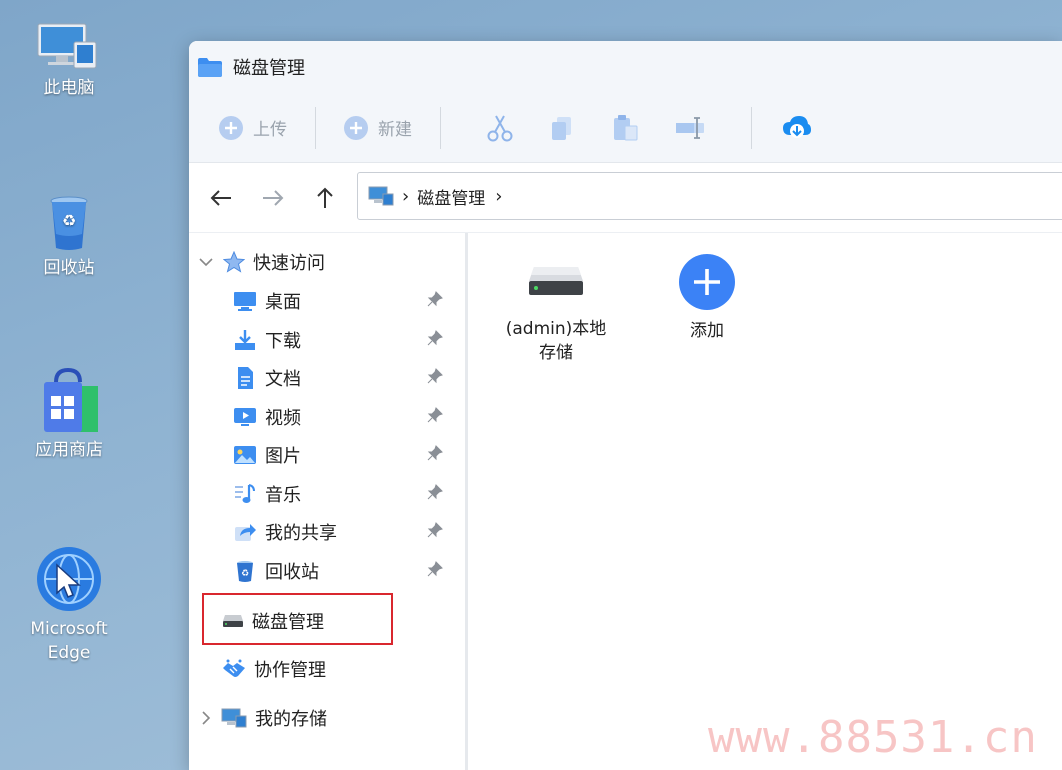 This screenshot has height=770, width=1062. I want to click on watermark-text: www.88531.cn, so click(873, 737).